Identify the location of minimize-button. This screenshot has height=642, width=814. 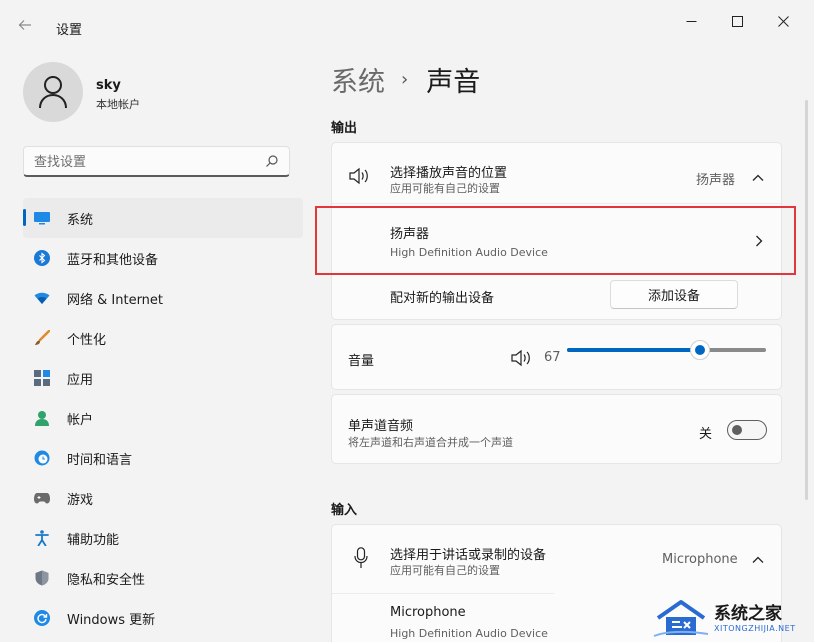
(691, 21).